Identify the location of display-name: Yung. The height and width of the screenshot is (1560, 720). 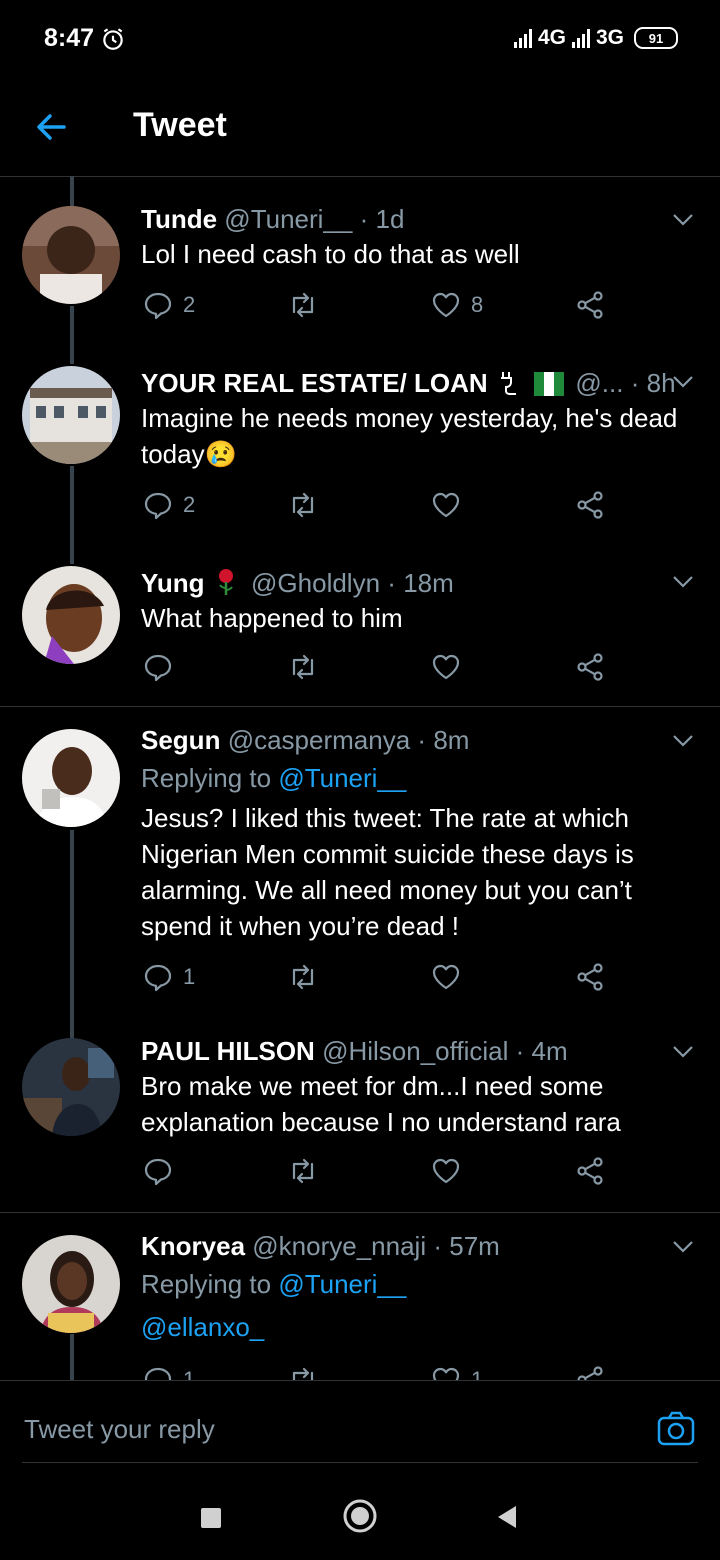
(173, 583).